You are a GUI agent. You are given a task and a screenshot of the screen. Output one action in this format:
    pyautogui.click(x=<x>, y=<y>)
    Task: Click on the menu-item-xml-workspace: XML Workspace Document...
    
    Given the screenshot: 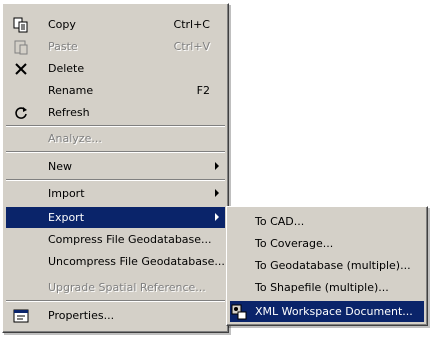 What is the action you would take?
    pyautogui.click(x=327, y=311)
    